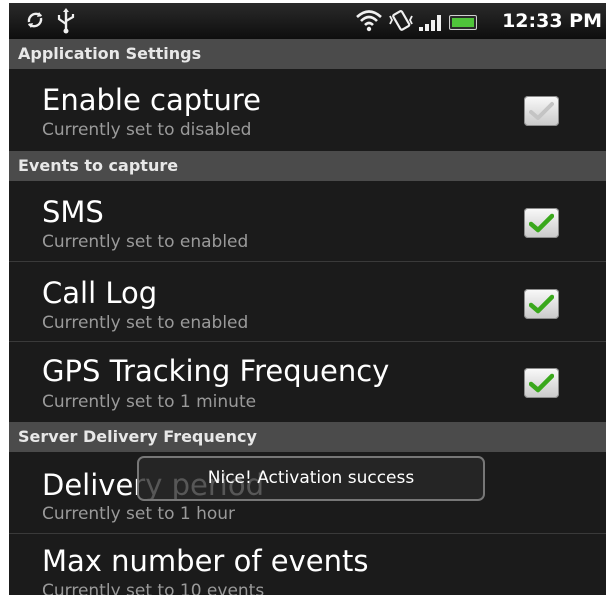 The image size is (606, 595). Describe the element at coordinates (152, 100) in the screenshot. I see `pref-enable-capture-title: Enable capture` at that location.